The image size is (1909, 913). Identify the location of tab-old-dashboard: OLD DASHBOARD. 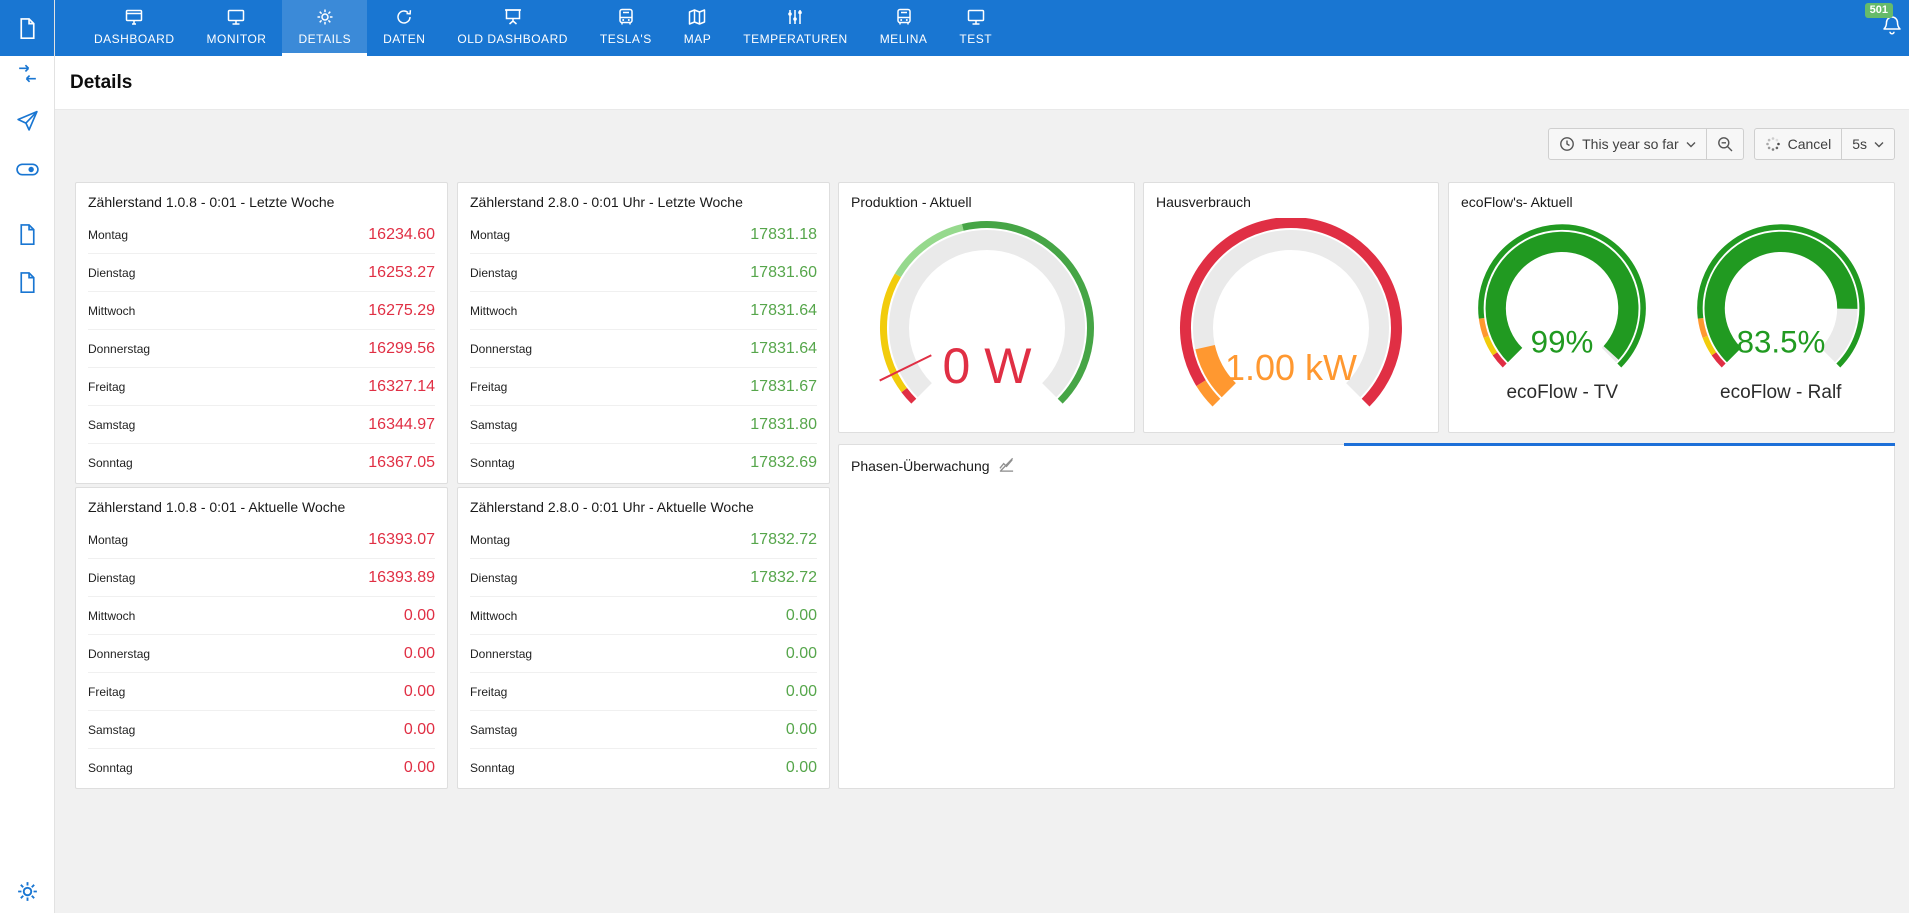
(512, 28).